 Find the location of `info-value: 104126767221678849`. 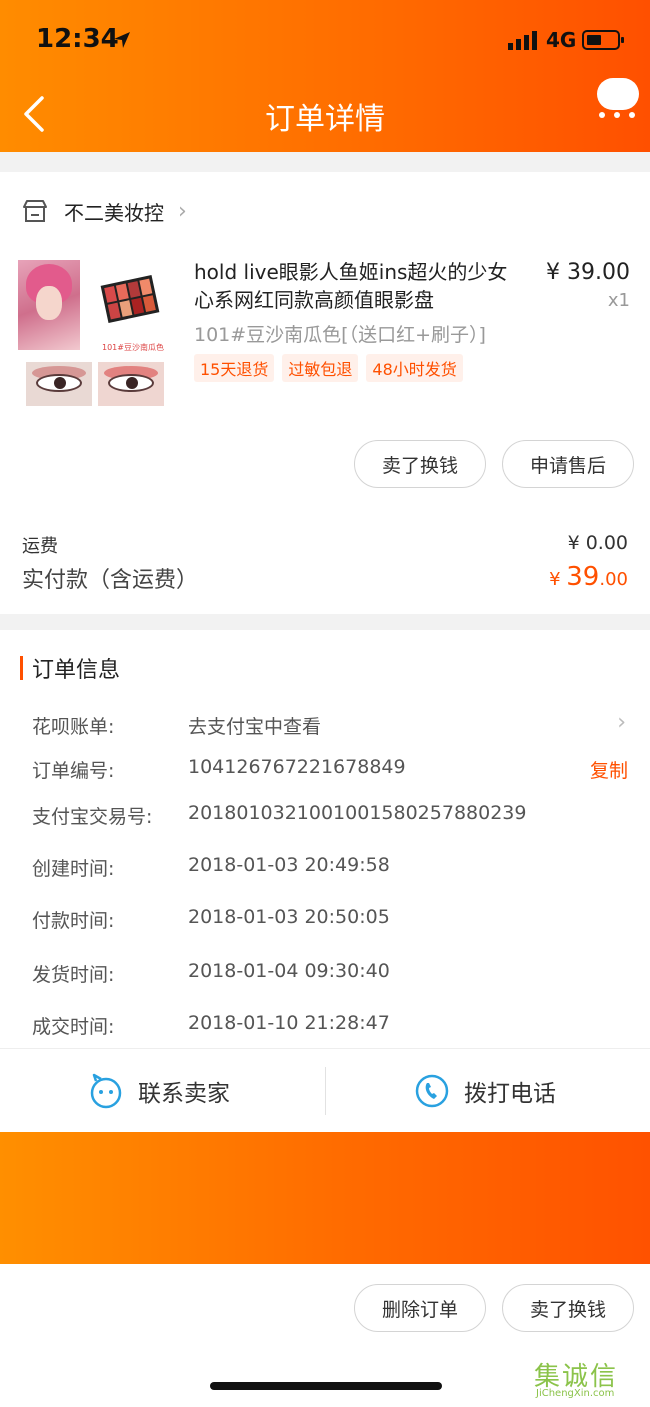

info-value: 104126767221678849 is located at coordinates (297, 767).